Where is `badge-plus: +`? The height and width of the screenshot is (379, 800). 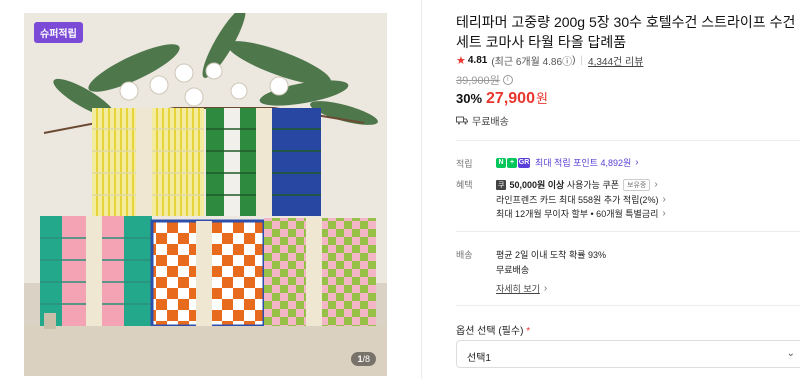
badge-plus: + is located at coordinates (512, 162).